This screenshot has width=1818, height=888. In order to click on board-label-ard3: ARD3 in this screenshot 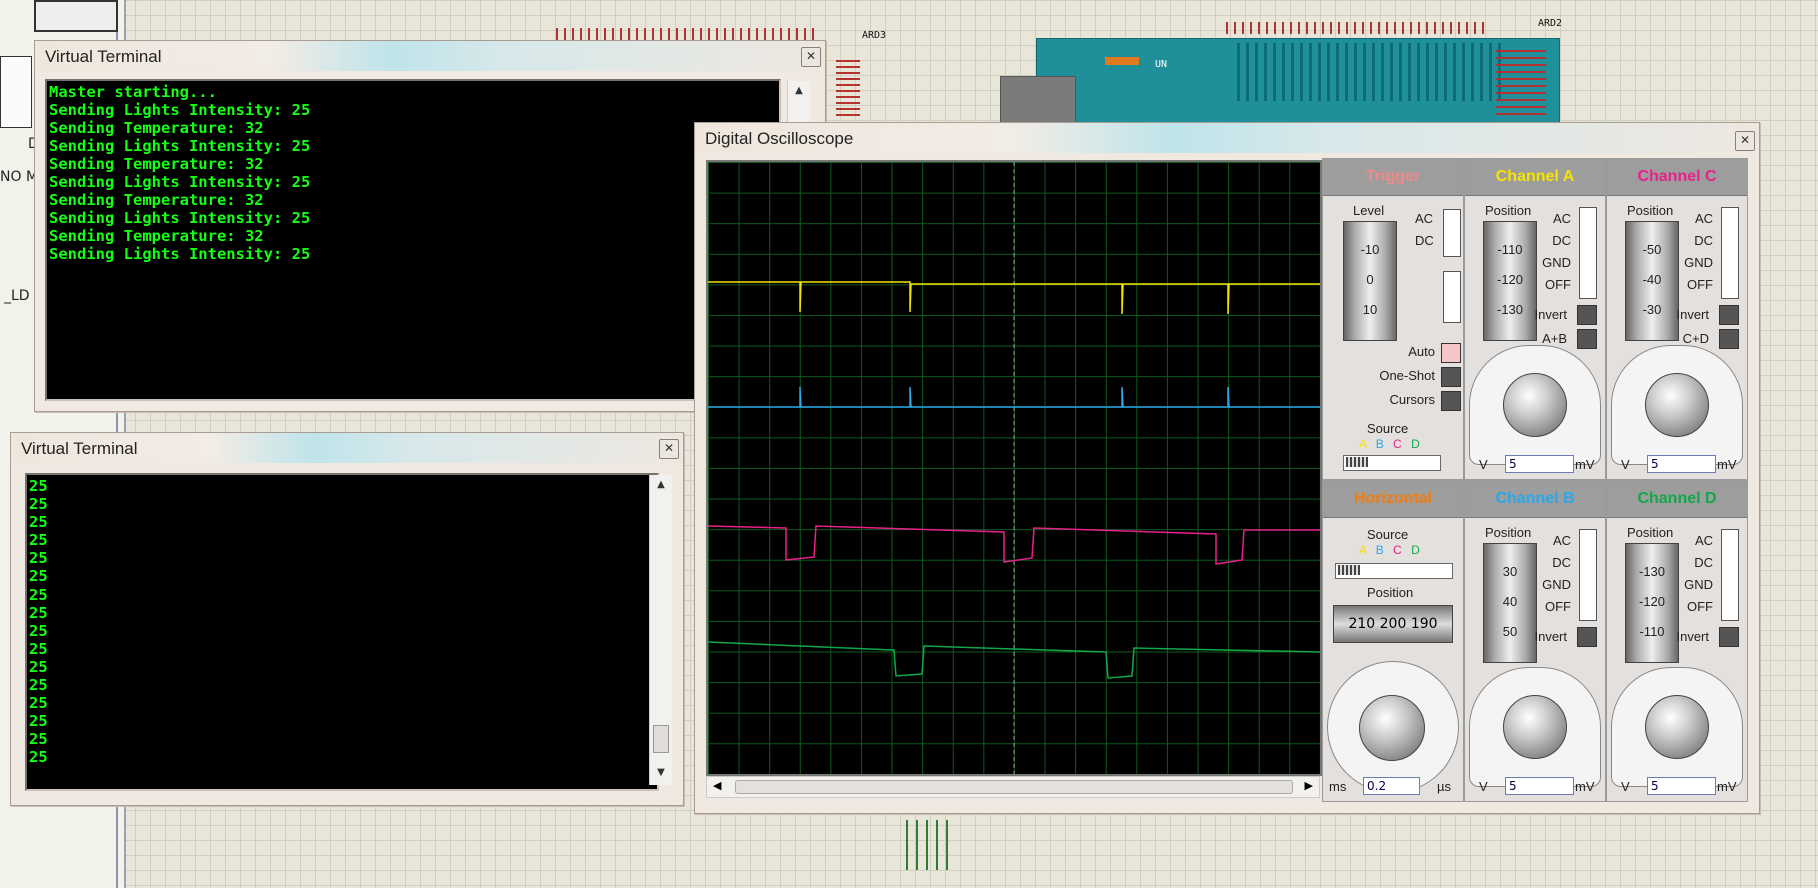, I will do `click(874, 35)`.